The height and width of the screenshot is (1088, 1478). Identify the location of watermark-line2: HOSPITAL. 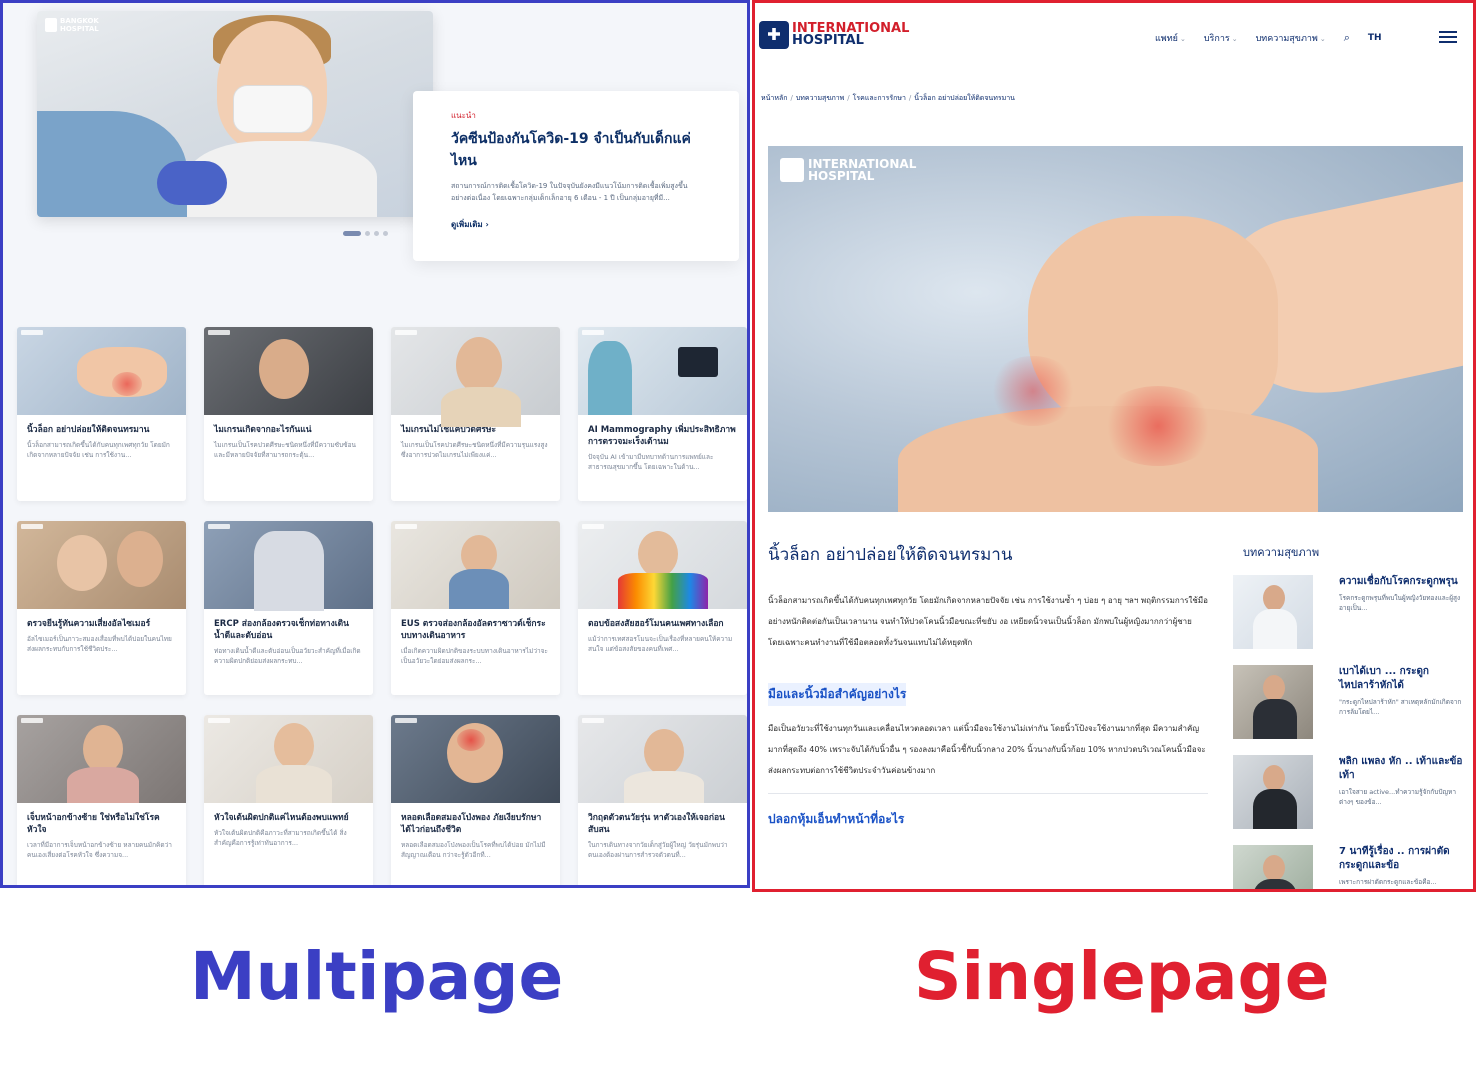
(841, 176).